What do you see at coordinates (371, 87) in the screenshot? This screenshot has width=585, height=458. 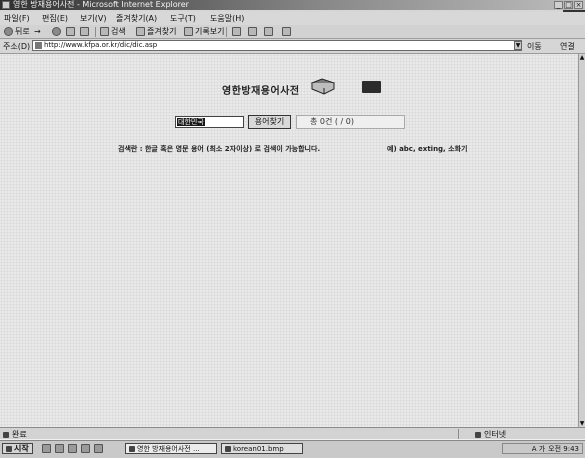 I see `dictionary-logo` at bounding box center [371, 87].